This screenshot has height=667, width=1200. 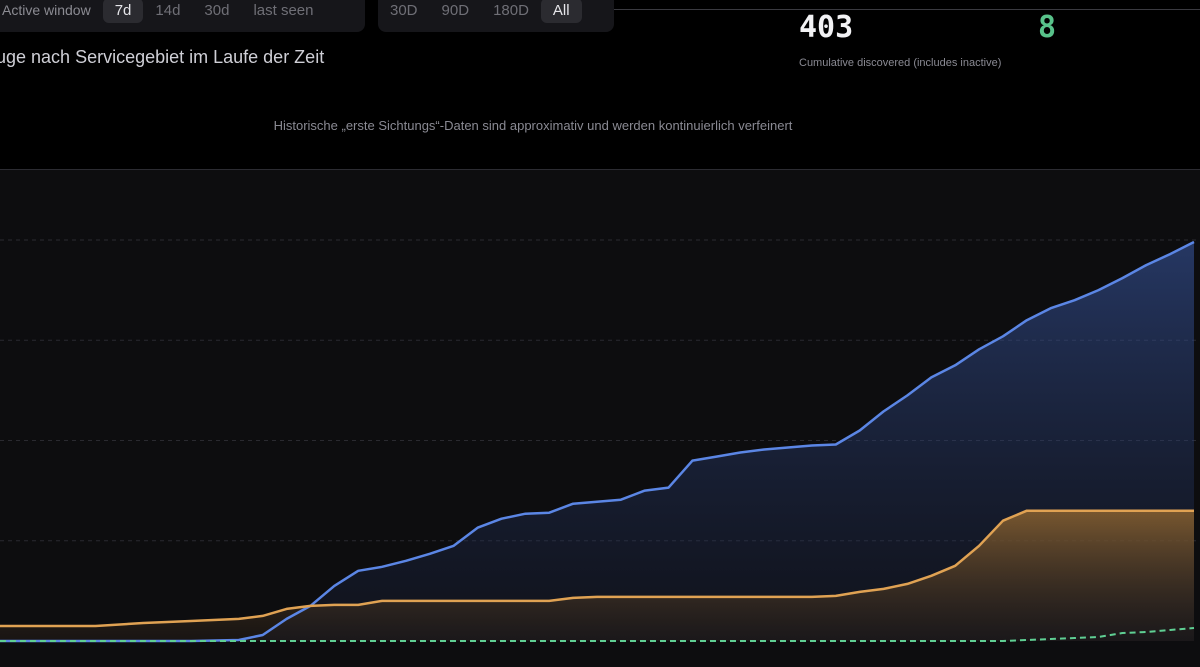 I want to click on range-option-30d: 30D, so click(x=404, y=11).